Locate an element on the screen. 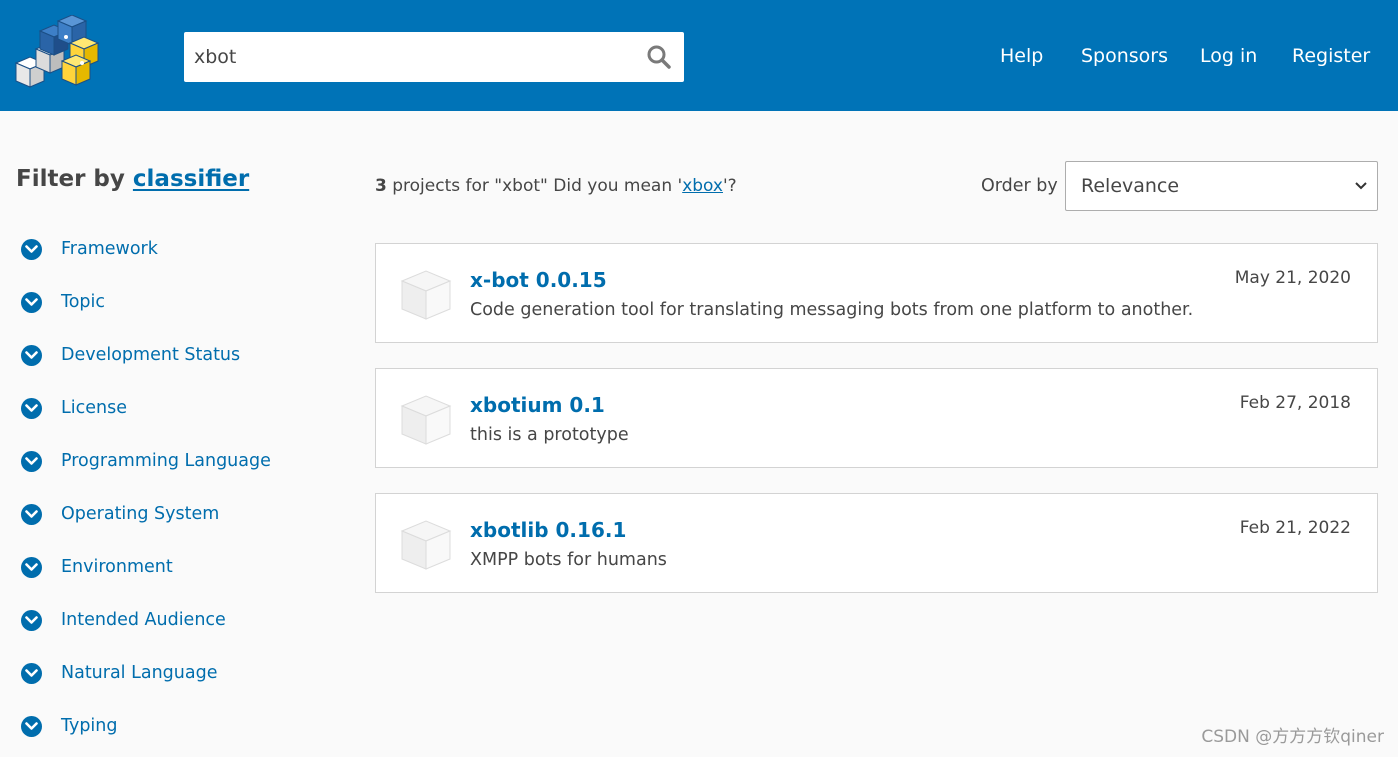 The width and height of the screenshot is (1398, 757). nav-register-link: Register is located at coordinates (1331, 56).